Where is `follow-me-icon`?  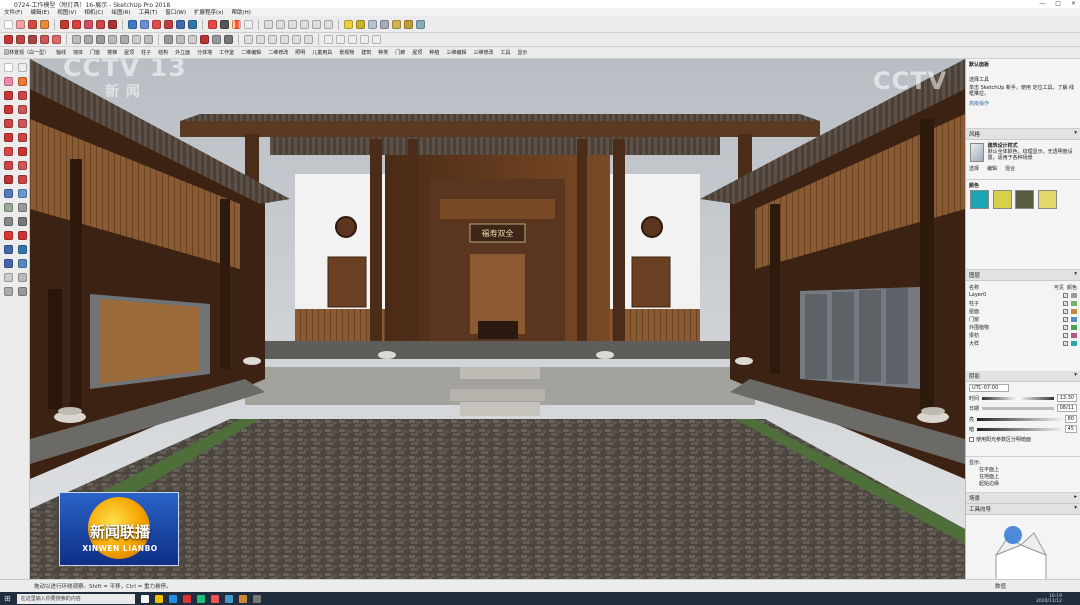 follow-me-icon is located at coordinates (76, 39).